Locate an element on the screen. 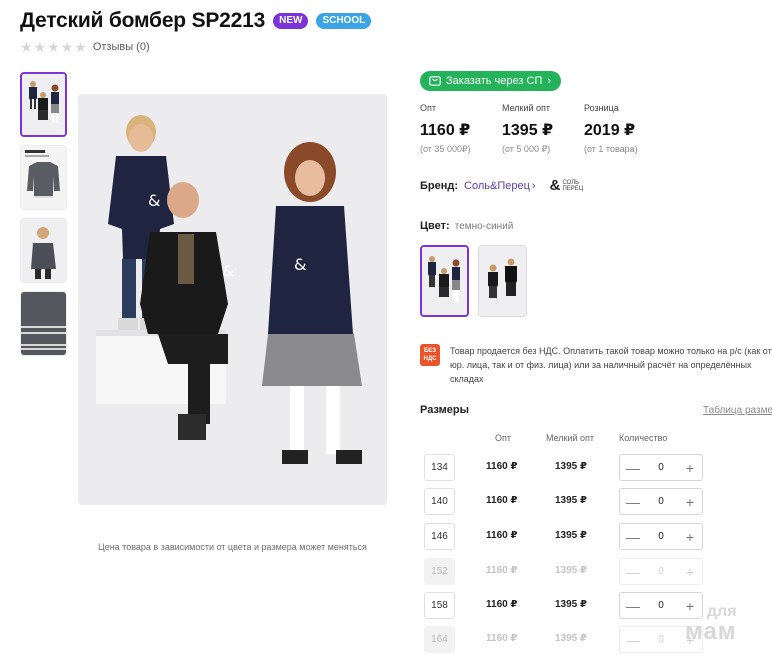 The width and height of the screenshot is (772, 655). boy-photo-image is located at coordinates (43, 250).